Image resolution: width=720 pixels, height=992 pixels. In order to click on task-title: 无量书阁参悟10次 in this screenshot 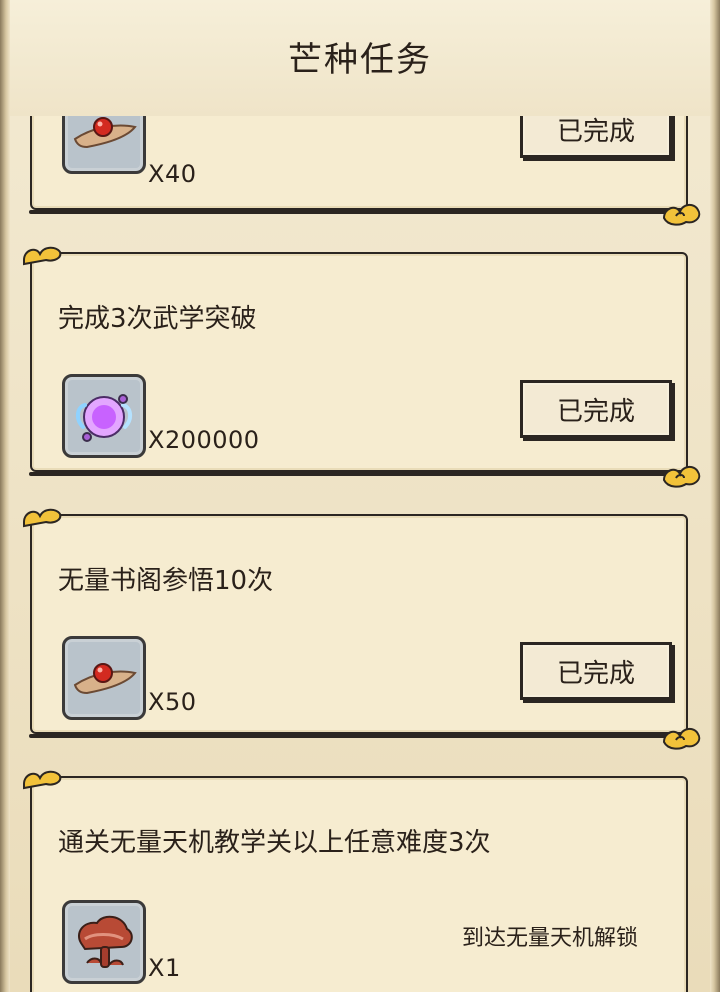, I will do `click(166, 581)`.